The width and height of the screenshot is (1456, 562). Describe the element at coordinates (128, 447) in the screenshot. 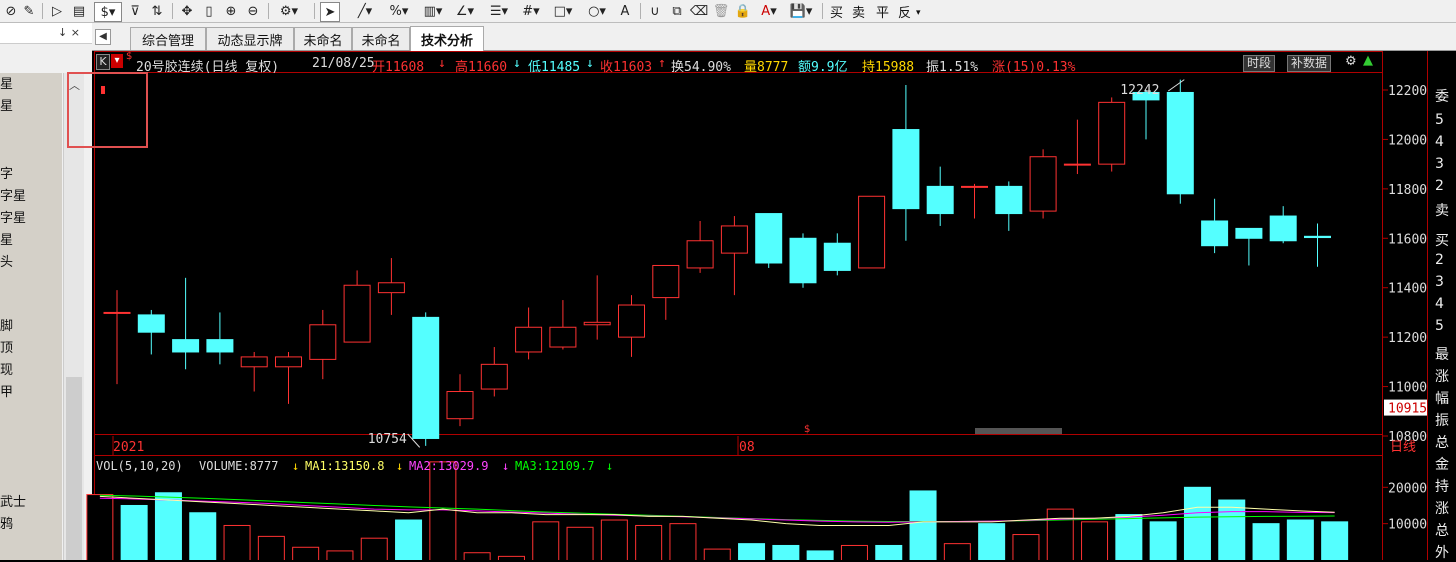

I see `time-axis-left: 2021` at that location.